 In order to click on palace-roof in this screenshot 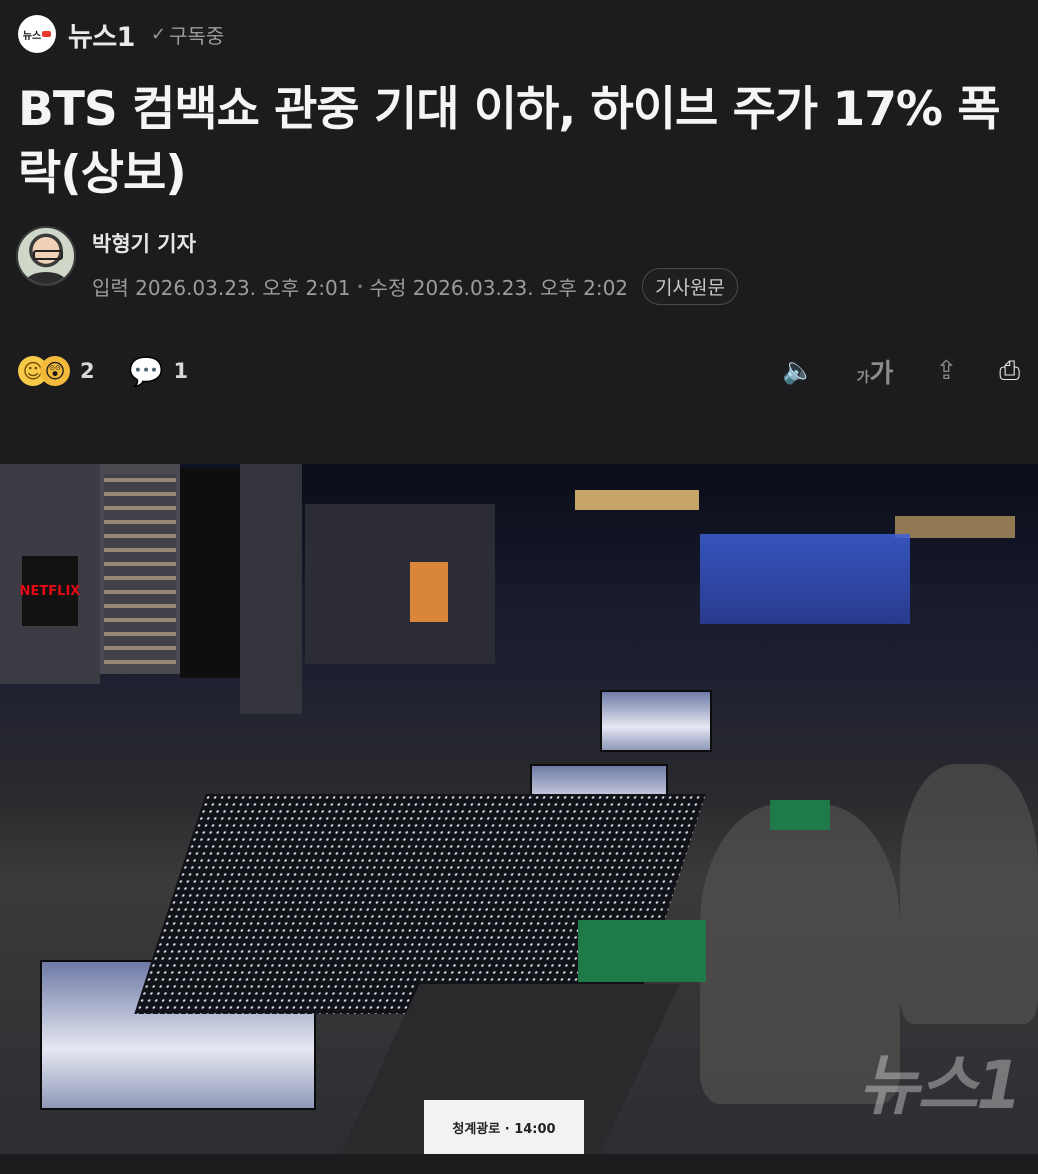, I will do `click(955, 527)`.